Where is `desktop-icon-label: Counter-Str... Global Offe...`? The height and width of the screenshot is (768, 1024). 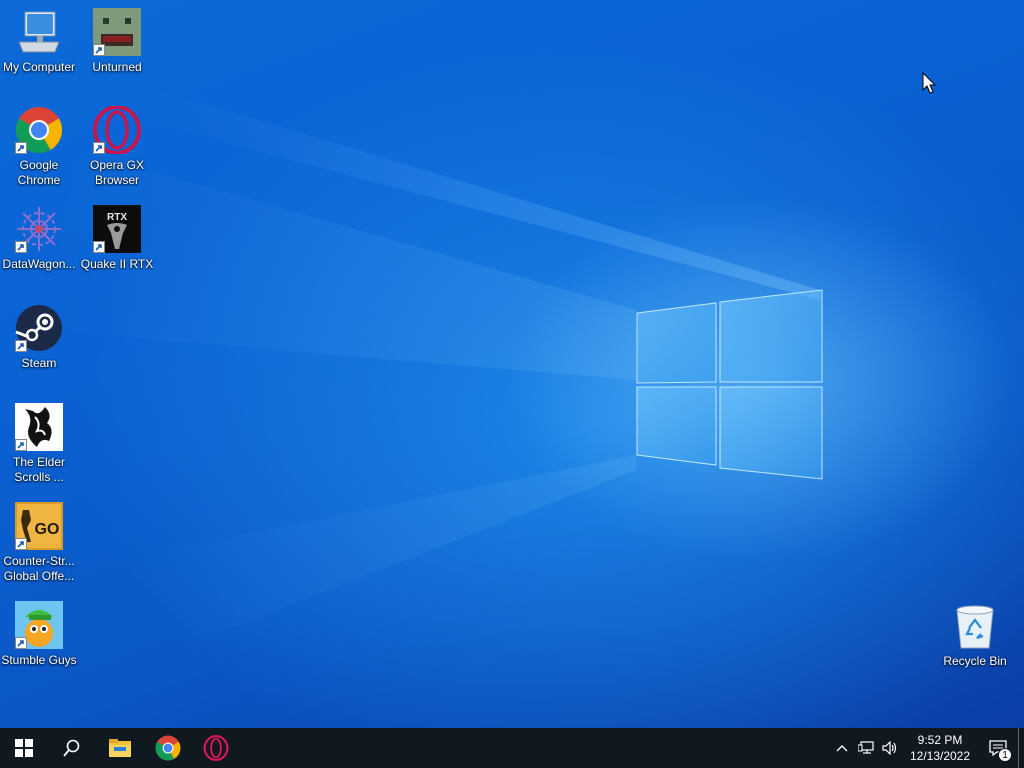 desktop-icon-label: Counter-Str... Global Offe... is located at coordinates (39, 568).